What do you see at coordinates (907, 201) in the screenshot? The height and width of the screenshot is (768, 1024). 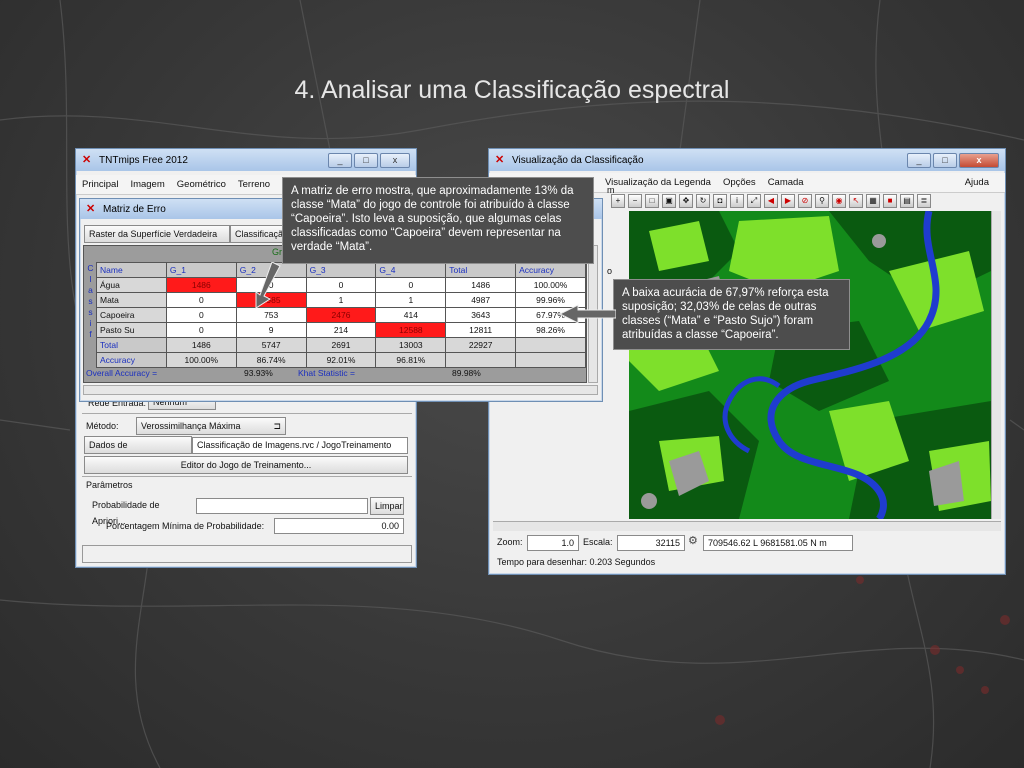 I see `grid-icon: ▤` at bounding box center [907, 201].